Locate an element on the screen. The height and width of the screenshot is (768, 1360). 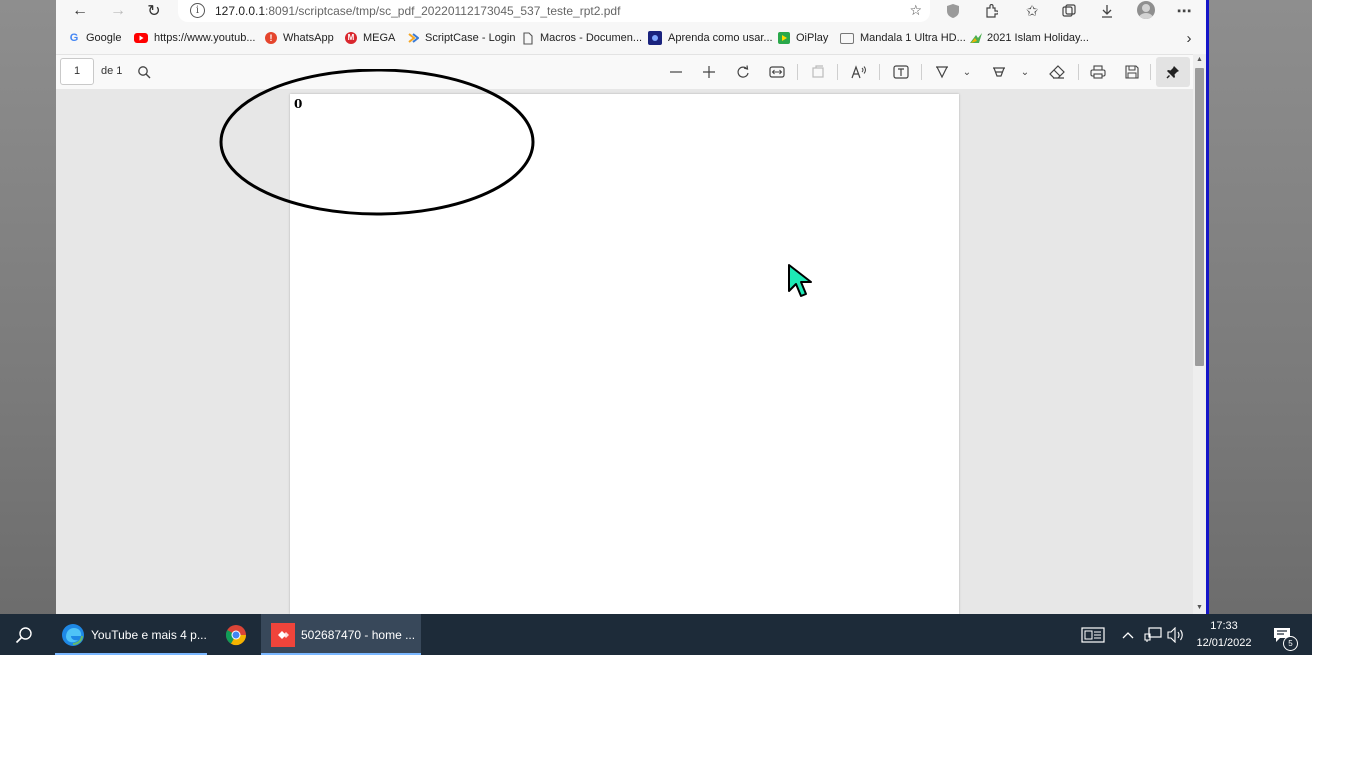
taskbar-app-chrome is located at coordinates (236, 634).